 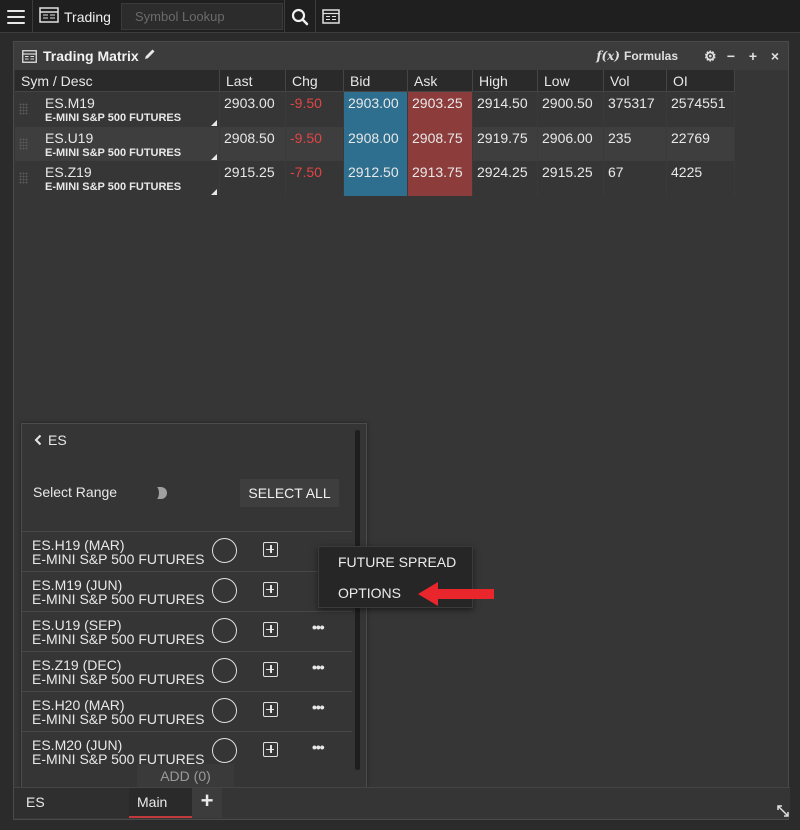 I want to click on newspaper-icon, so click(x=331, y=16).